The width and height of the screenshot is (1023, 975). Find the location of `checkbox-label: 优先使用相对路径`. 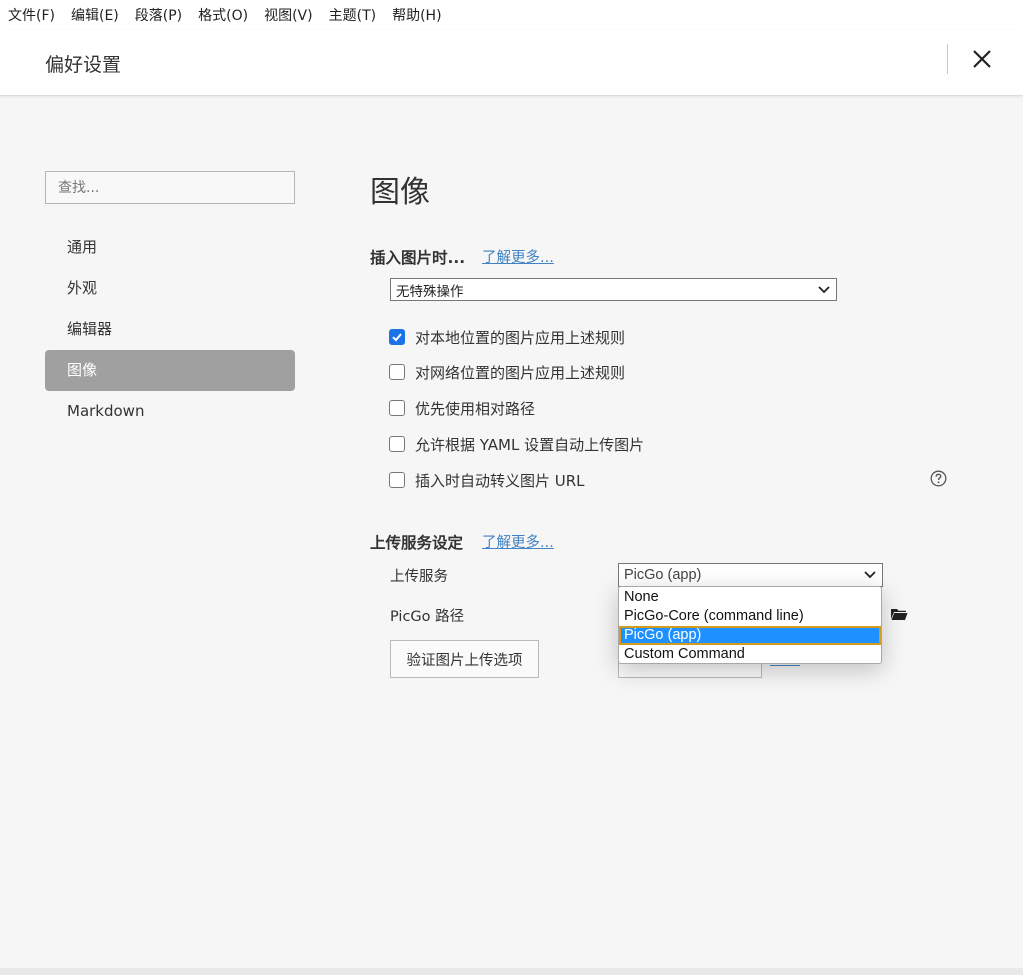

checkbox-label: 优先使用相对路径 is located at coordinates (475, 408).